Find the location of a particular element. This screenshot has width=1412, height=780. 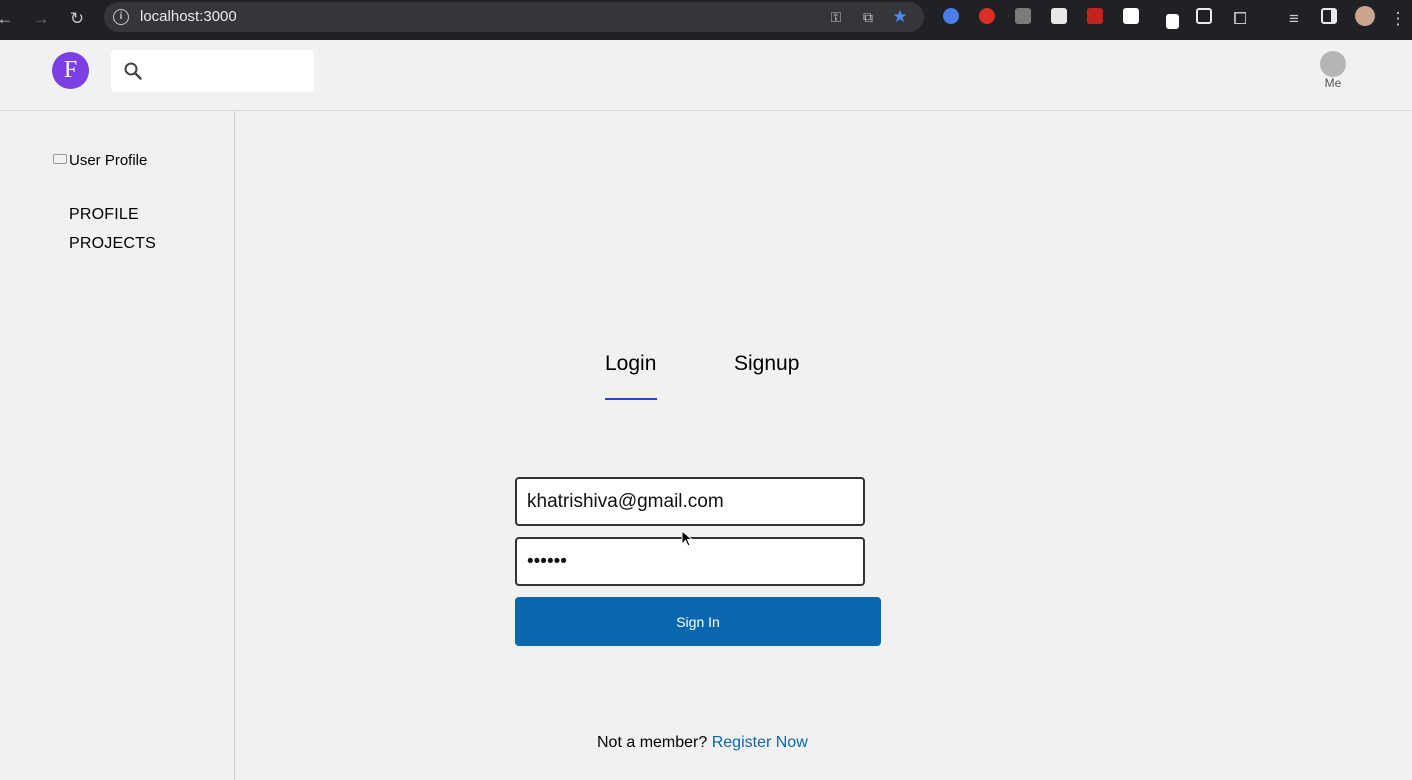

media-control-icon: ≡ is located at coordinates (1294, 19).